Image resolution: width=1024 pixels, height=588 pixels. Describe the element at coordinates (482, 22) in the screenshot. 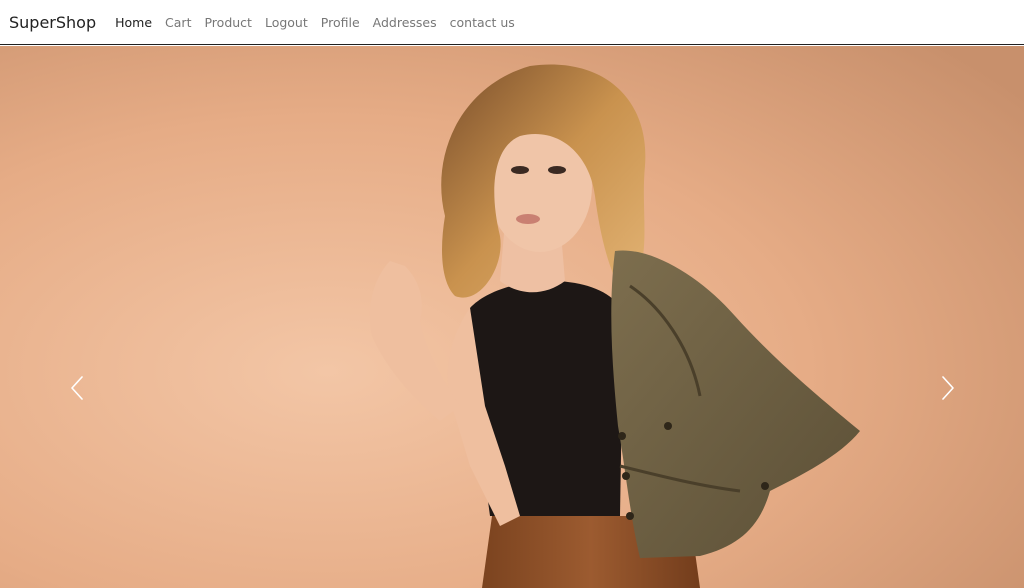

I see `nav-link-contact-us: contact us` at that location.